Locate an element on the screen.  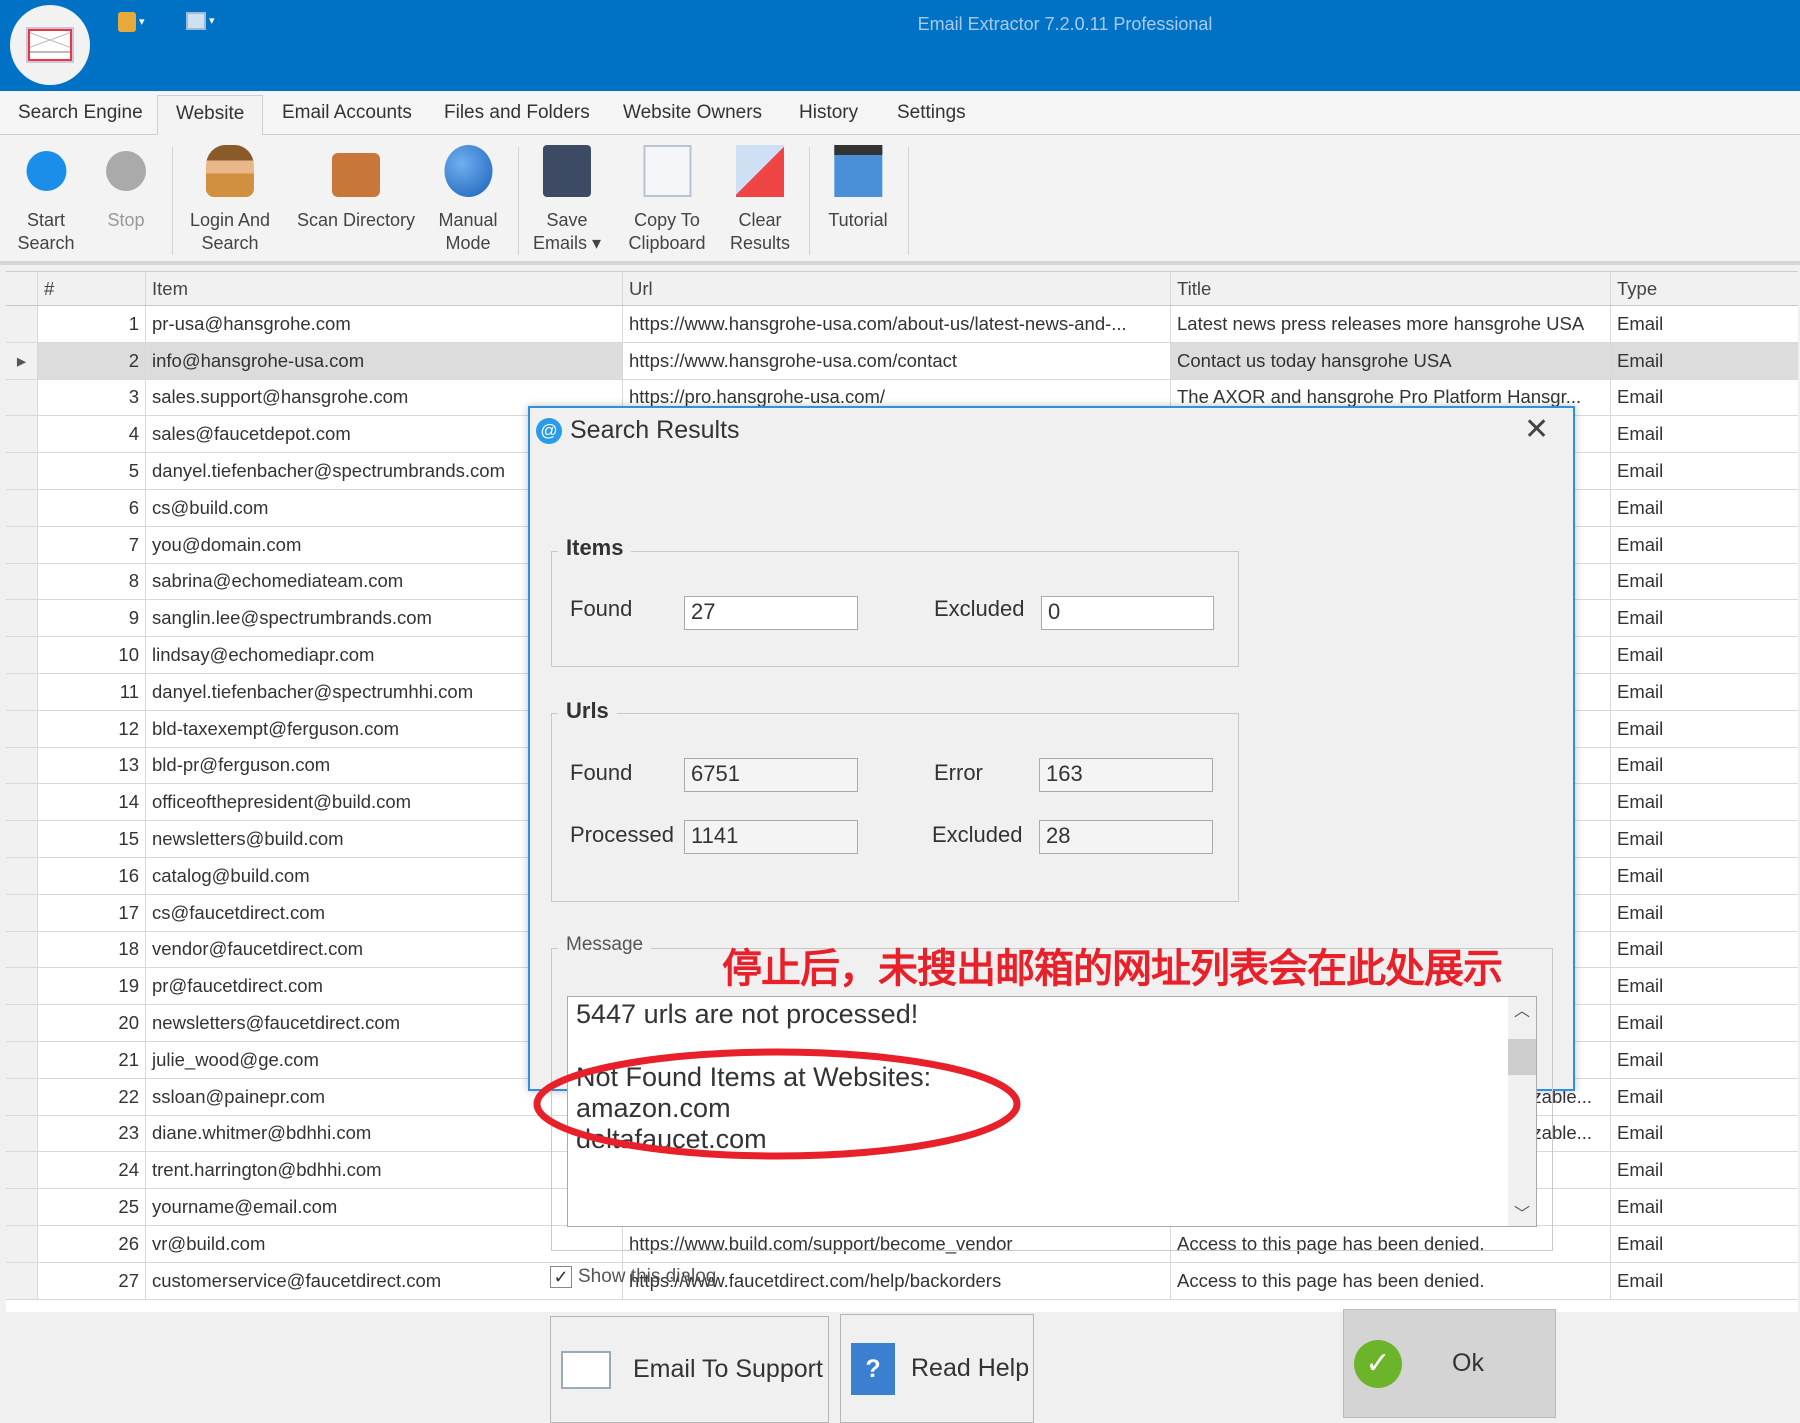
tab-files-and-folders: Files and Folders is located at coordinates (517, 113).